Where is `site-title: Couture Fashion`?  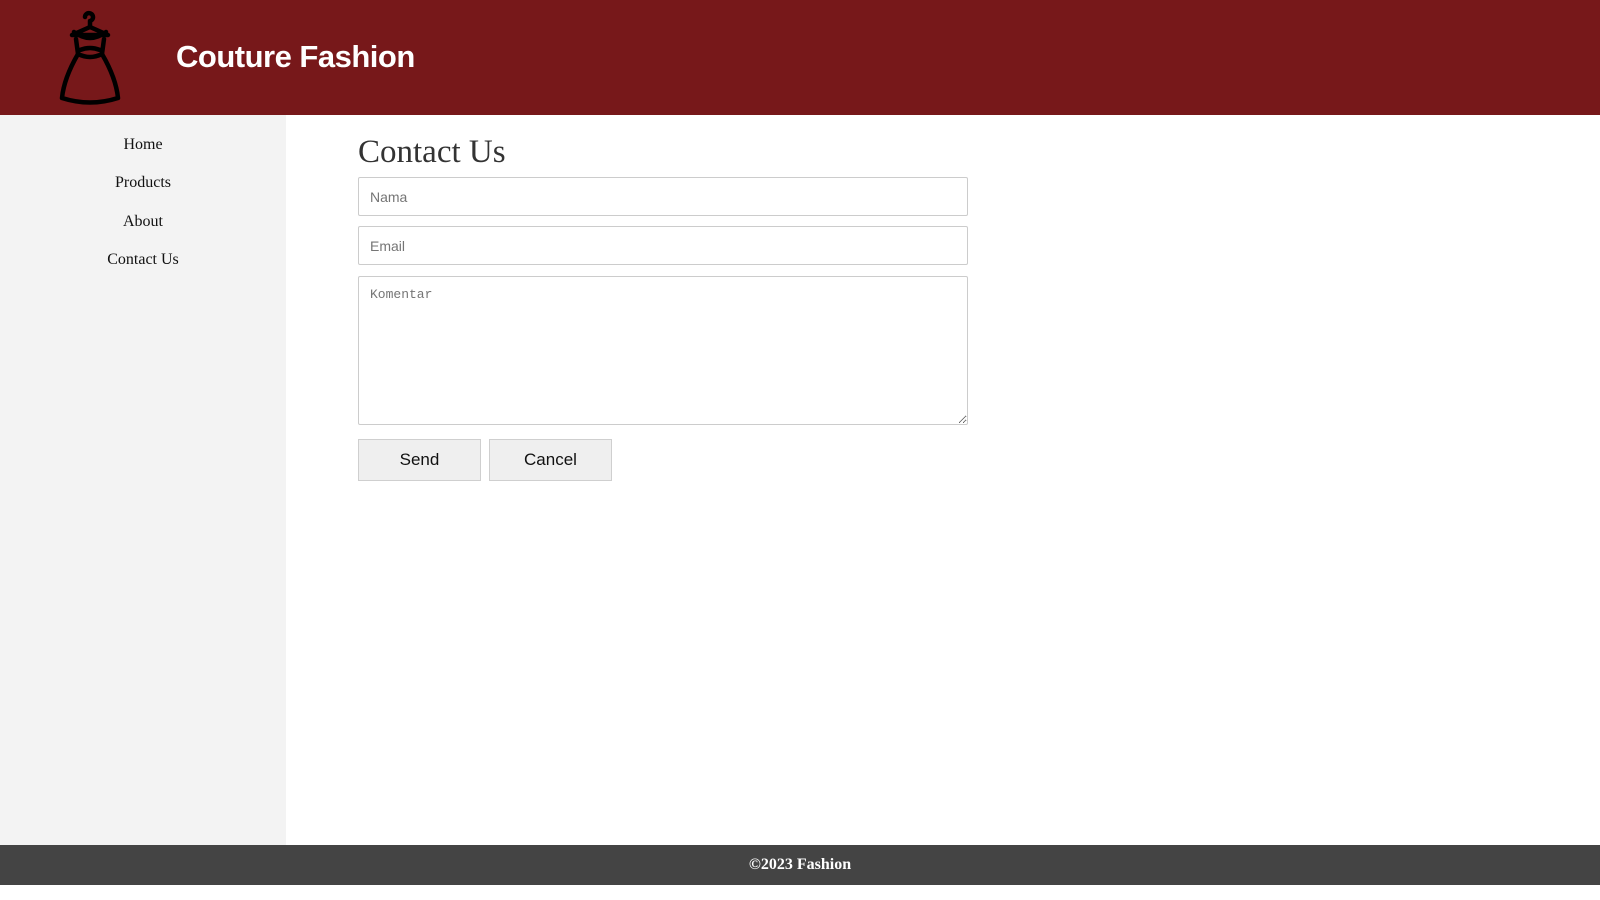
site-title: Couture Fashion is located at coordinates (295, 56).